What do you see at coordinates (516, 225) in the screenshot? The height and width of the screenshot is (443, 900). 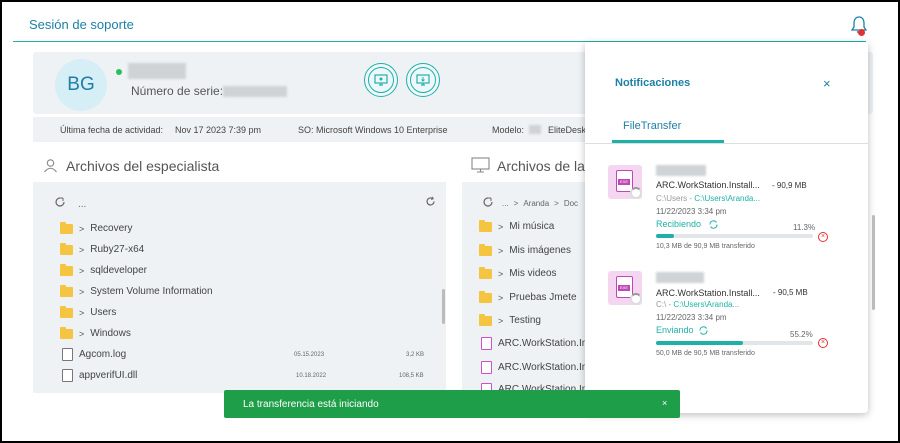 I see `list-item: > Mi música` at bounding box center [516, 225].